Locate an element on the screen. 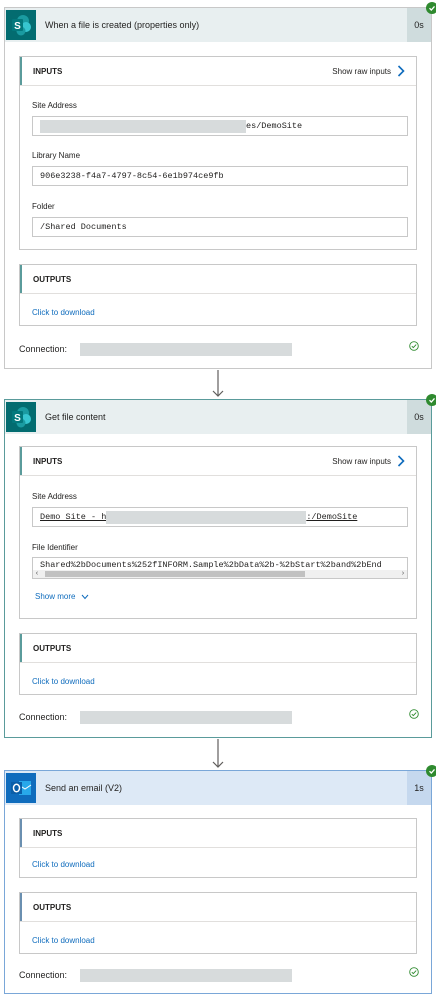  folder-value: /Shared Documents is located at coordinates (83, 227).